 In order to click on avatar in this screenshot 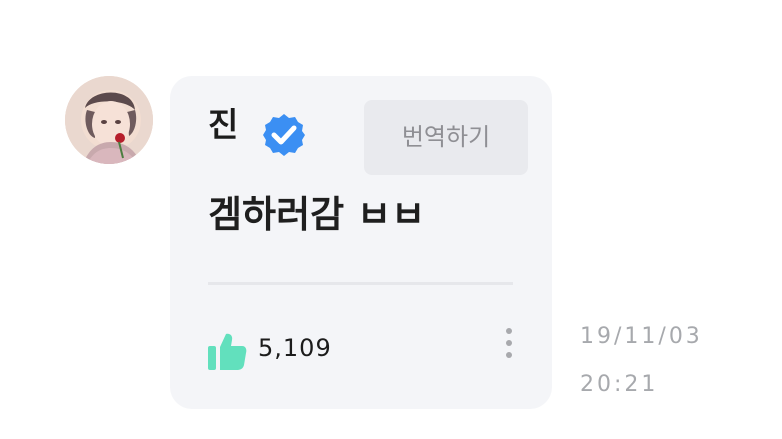, I will do `click(109, 120)`.